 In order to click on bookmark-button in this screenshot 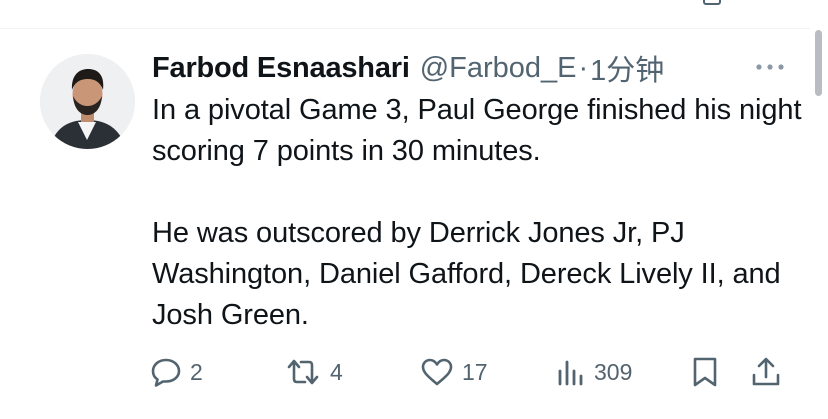, I will do `click(705, 372)`.